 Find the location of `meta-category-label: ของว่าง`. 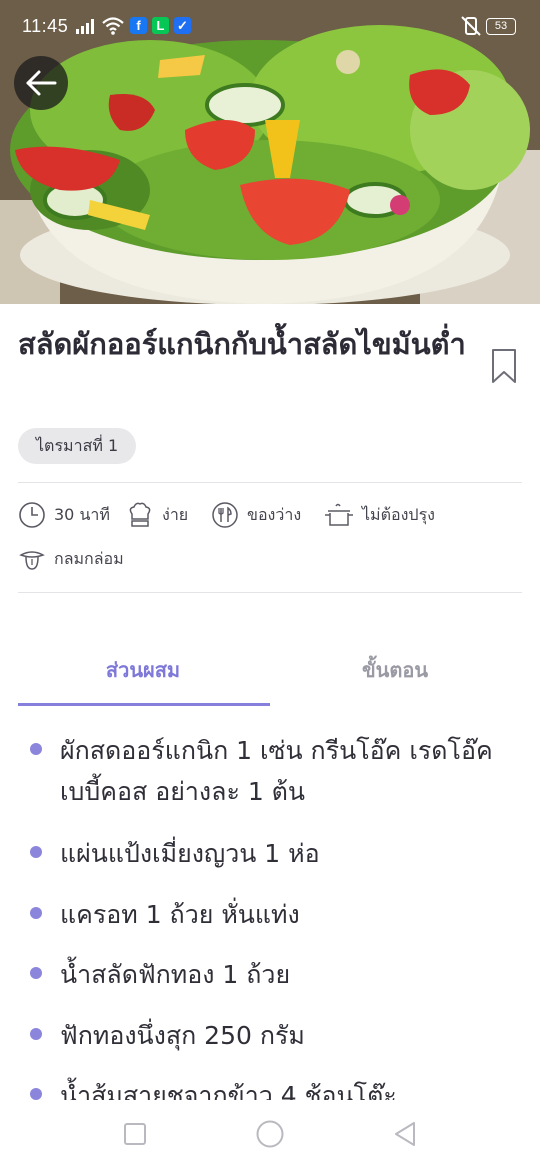

meta-category-label: ของว่าง is located at coordinates (274, 514).